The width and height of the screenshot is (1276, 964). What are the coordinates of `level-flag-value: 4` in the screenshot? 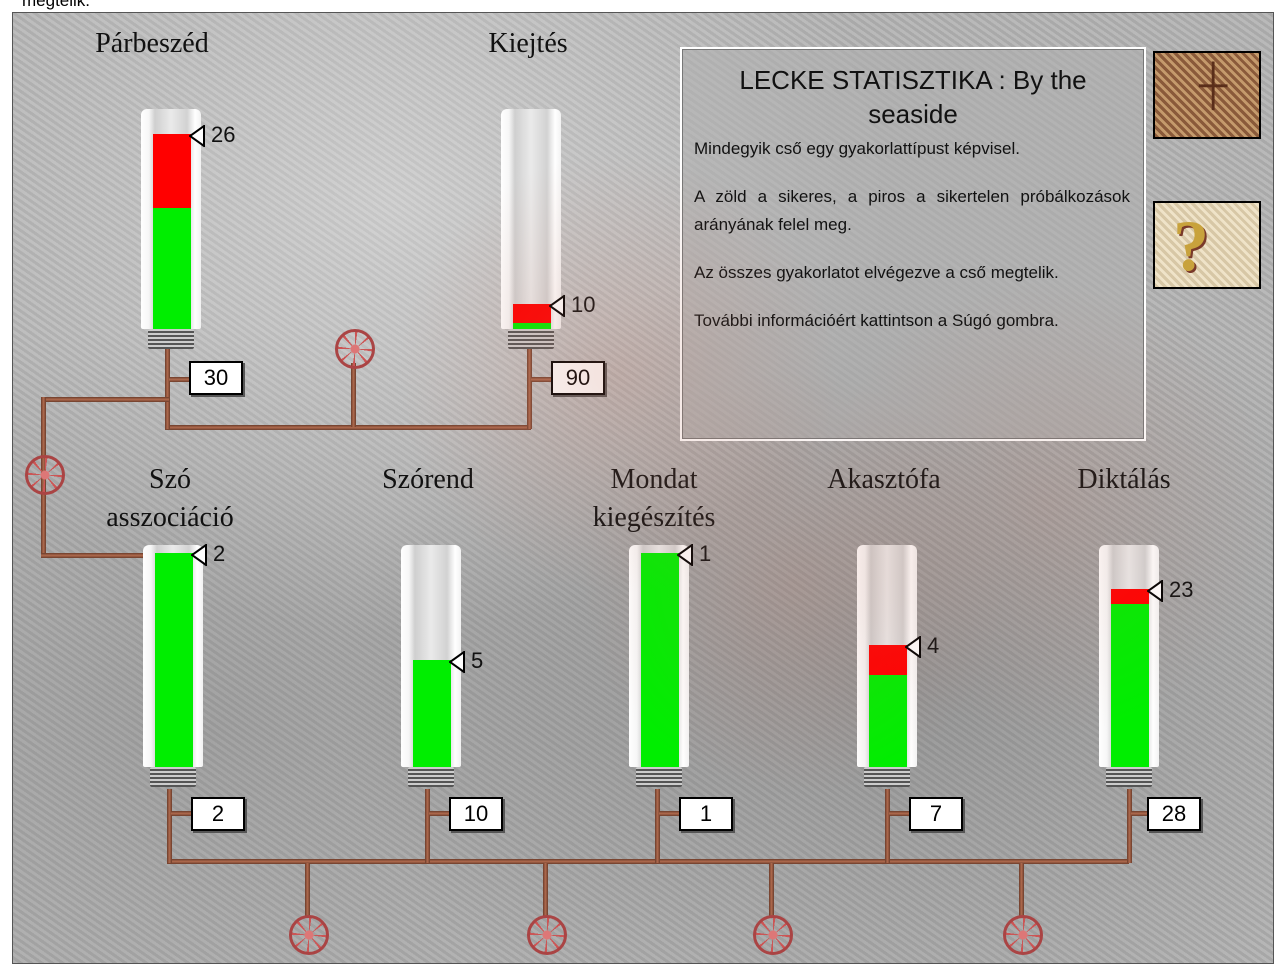 It's located at (933, 645).